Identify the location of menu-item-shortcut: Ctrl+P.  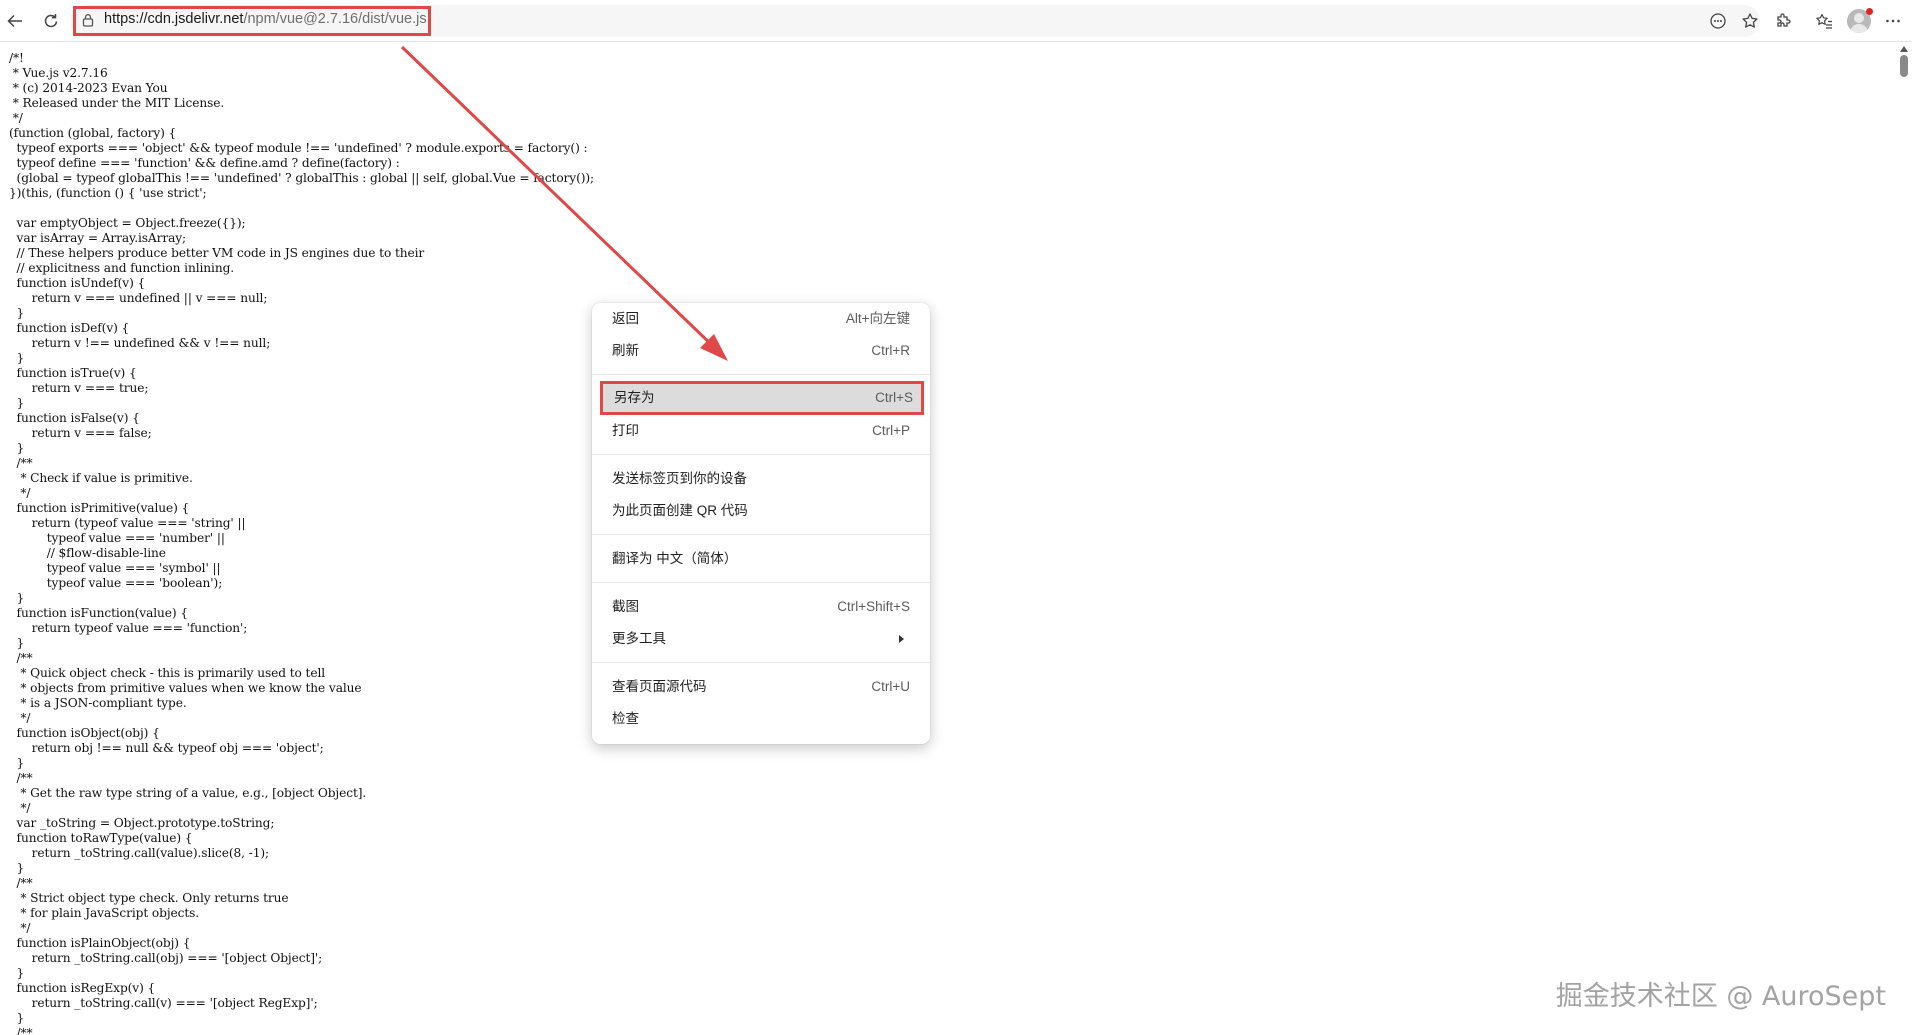
(891, 430).